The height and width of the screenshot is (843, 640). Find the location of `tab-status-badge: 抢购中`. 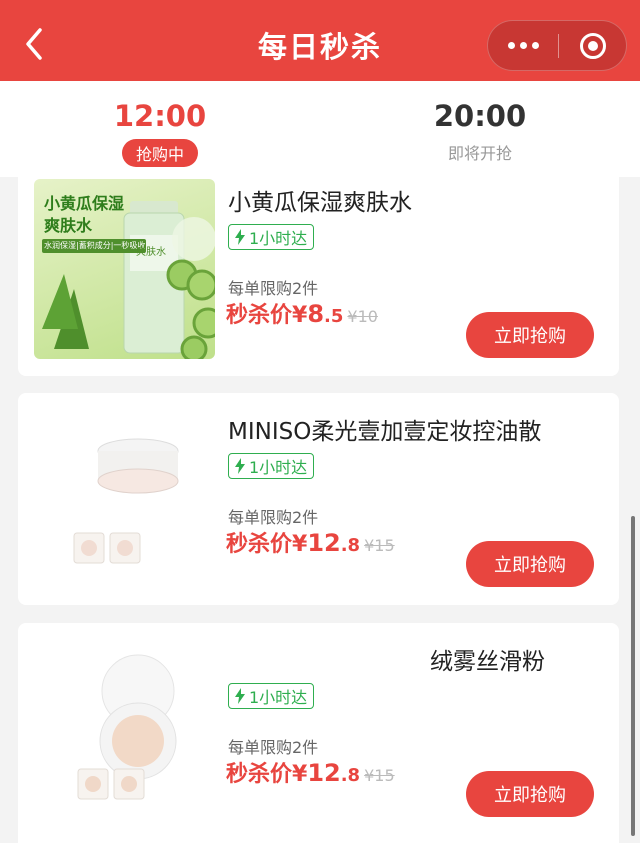

tab-status-badge: 抢购中 is located at coordinates (160, 153).